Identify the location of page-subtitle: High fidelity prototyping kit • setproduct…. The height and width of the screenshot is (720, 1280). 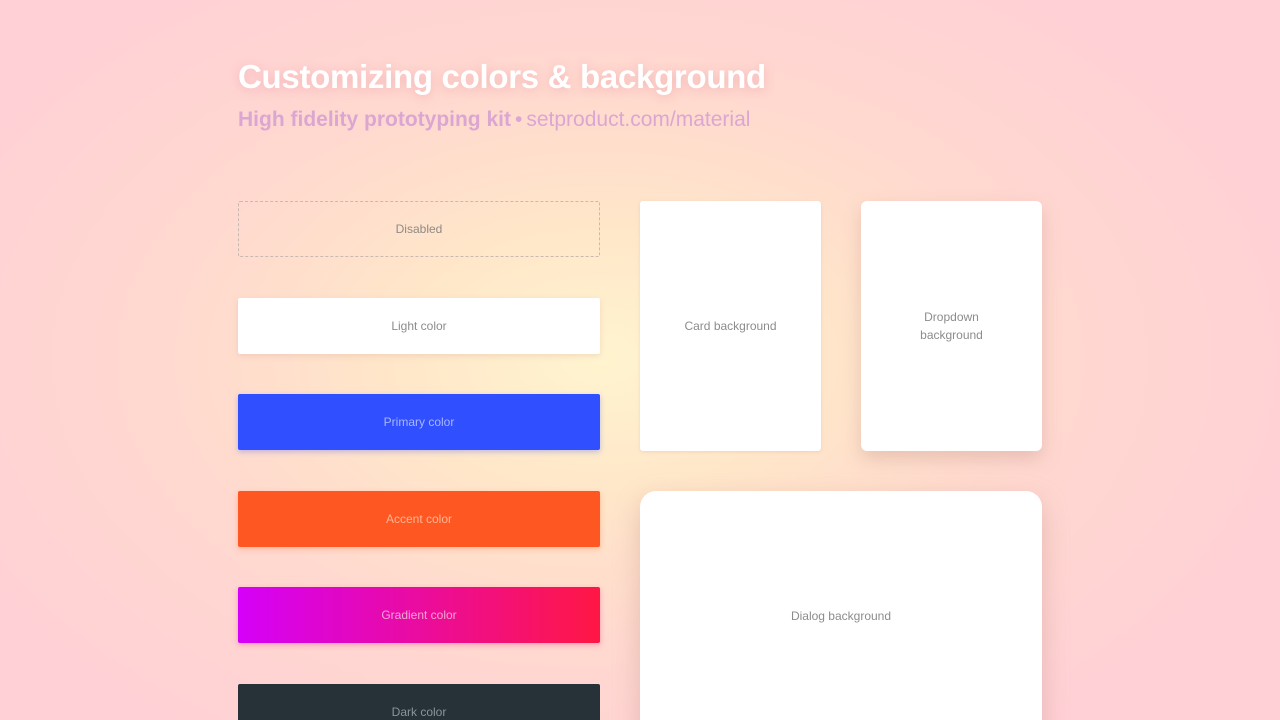
(494, 120).